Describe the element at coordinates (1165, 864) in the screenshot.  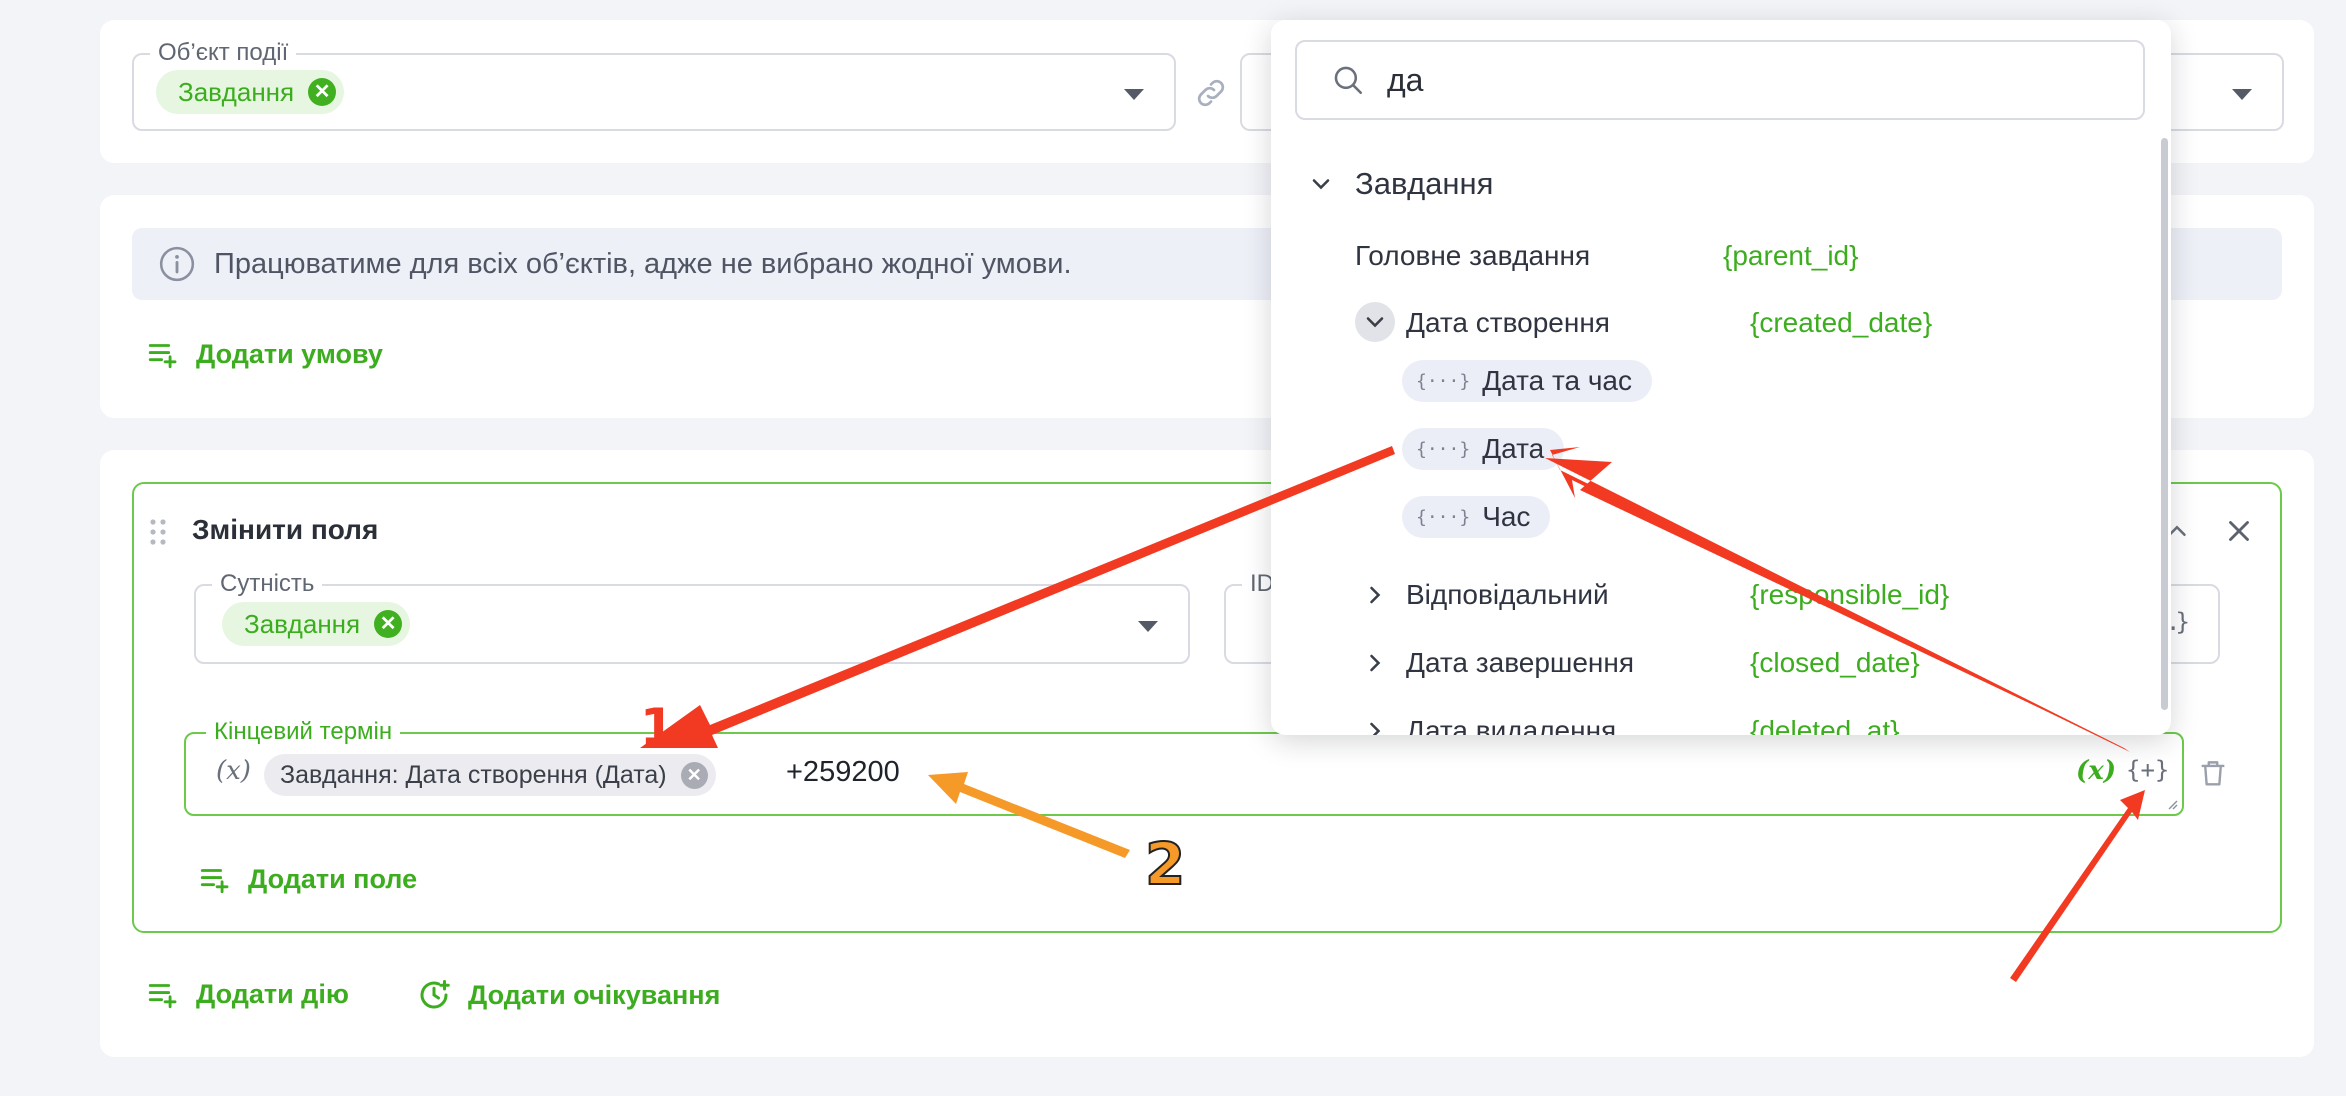
I see `annotation-marker-2: 2` at that location.